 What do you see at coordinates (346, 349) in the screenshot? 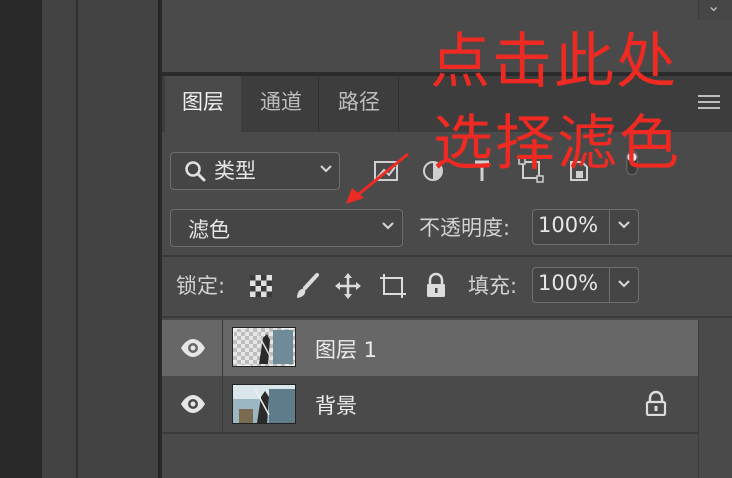
I see `layer-name: 图层 1` at bounding box center [346, 349].